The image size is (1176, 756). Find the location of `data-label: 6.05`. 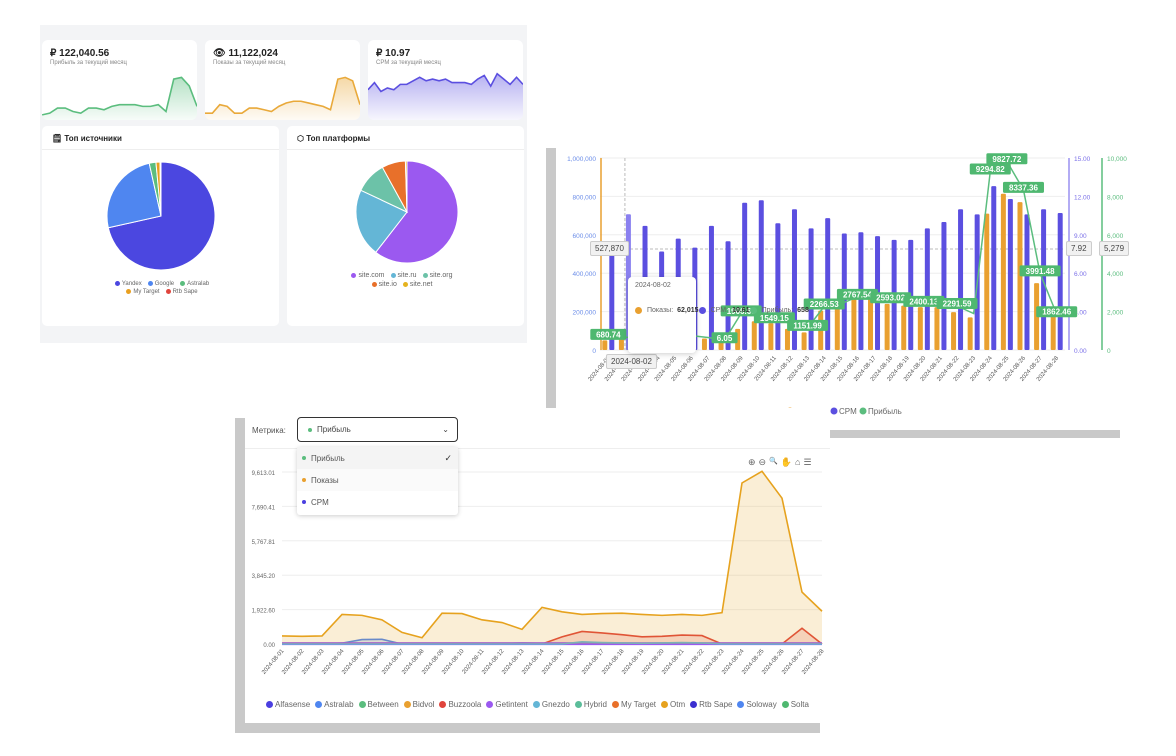

data-label: 6.05 is located at coordinates (725, 338).